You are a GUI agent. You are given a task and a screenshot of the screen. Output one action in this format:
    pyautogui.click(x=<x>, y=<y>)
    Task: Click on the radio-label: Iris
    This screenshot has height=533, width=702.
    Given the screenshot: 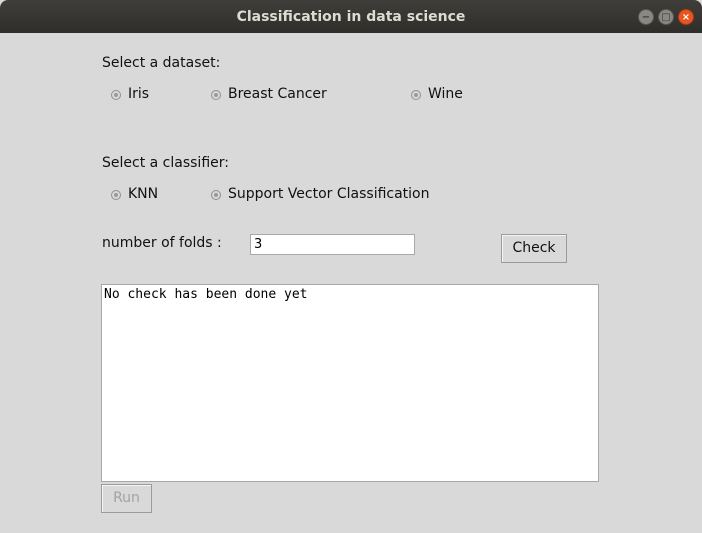 What is the action you would take?
    pyautogui.click(x=139, y=94)
    